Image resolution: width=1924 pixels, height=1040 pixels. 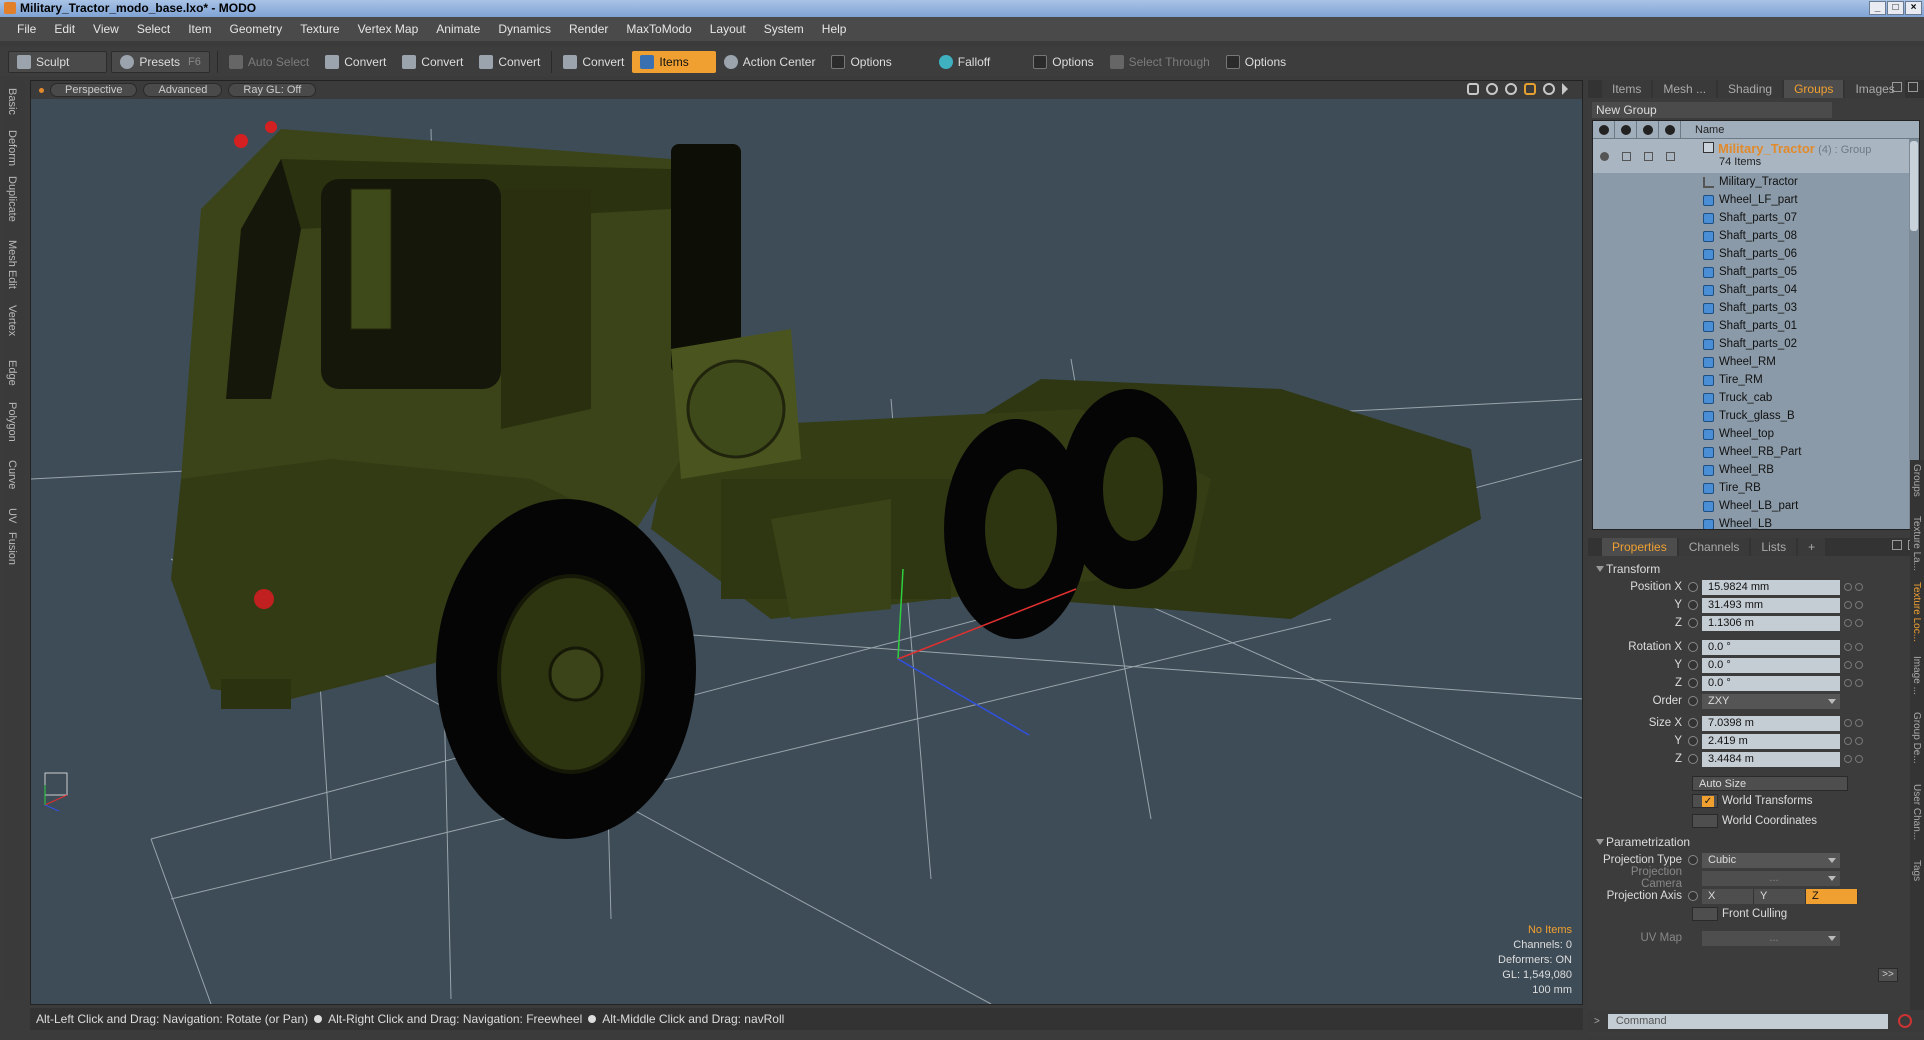 I want to click on tree-item-row: Shaft_parts_02, so click(x=1756, y=344).